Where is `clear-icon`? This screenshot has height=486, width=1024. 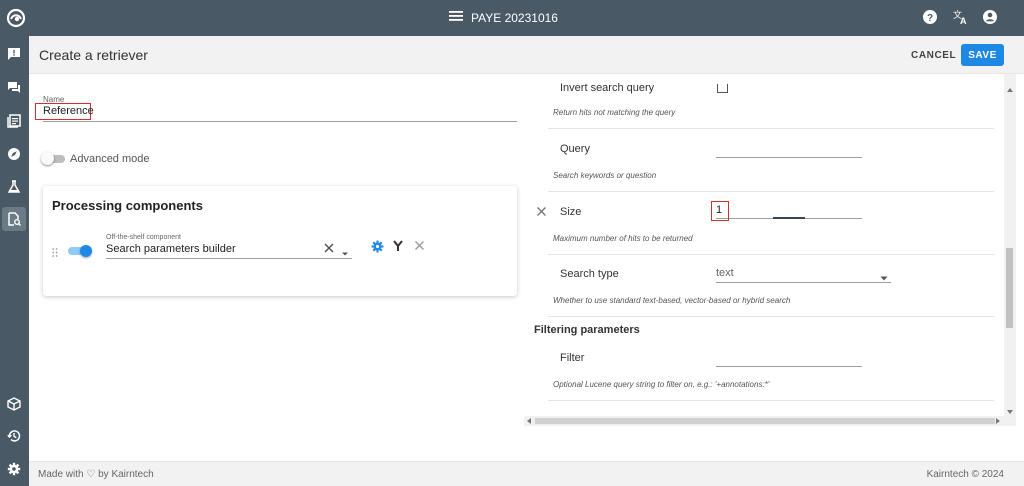 clear-icon is located at coordinates (329, 248).